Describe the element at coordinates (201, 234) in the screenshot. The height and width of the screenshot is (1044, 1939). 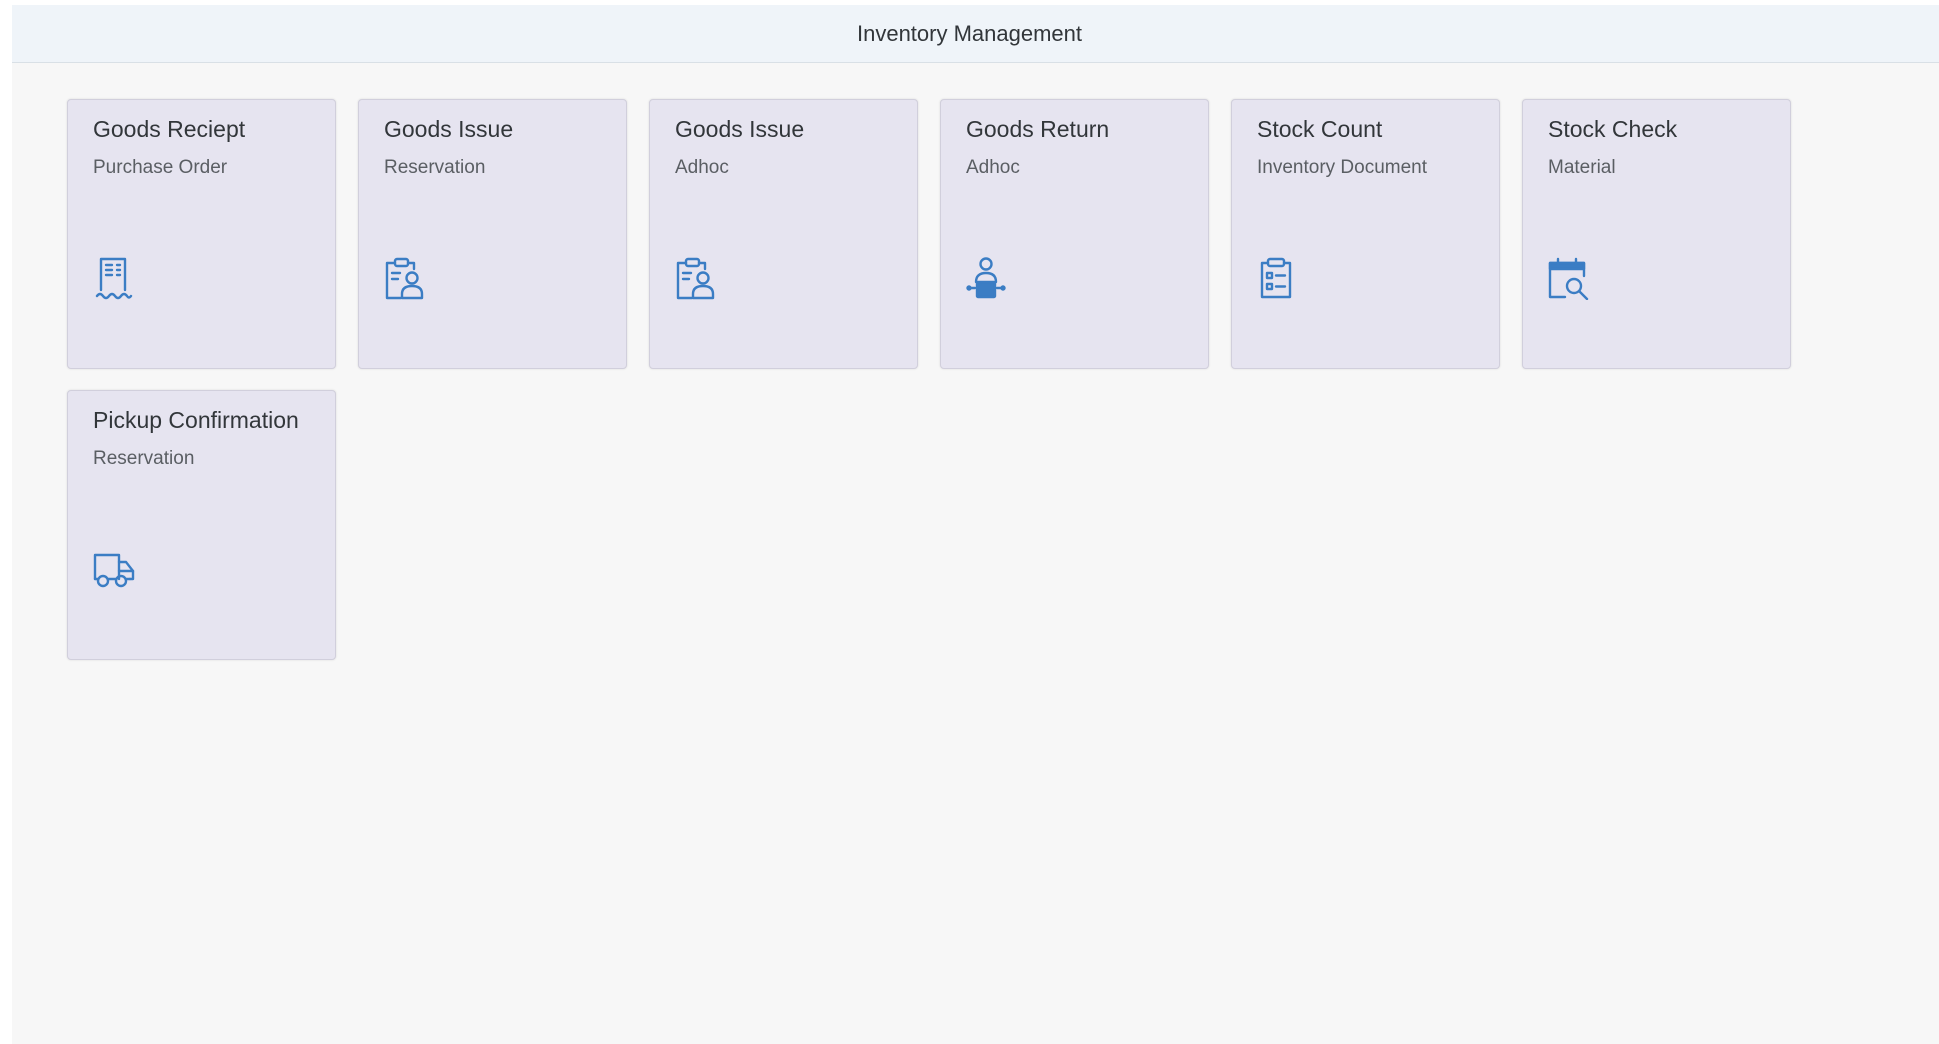
I see `tile-goods-receipt-purchase-order: Goods Reciept Purchase Order` at that location.